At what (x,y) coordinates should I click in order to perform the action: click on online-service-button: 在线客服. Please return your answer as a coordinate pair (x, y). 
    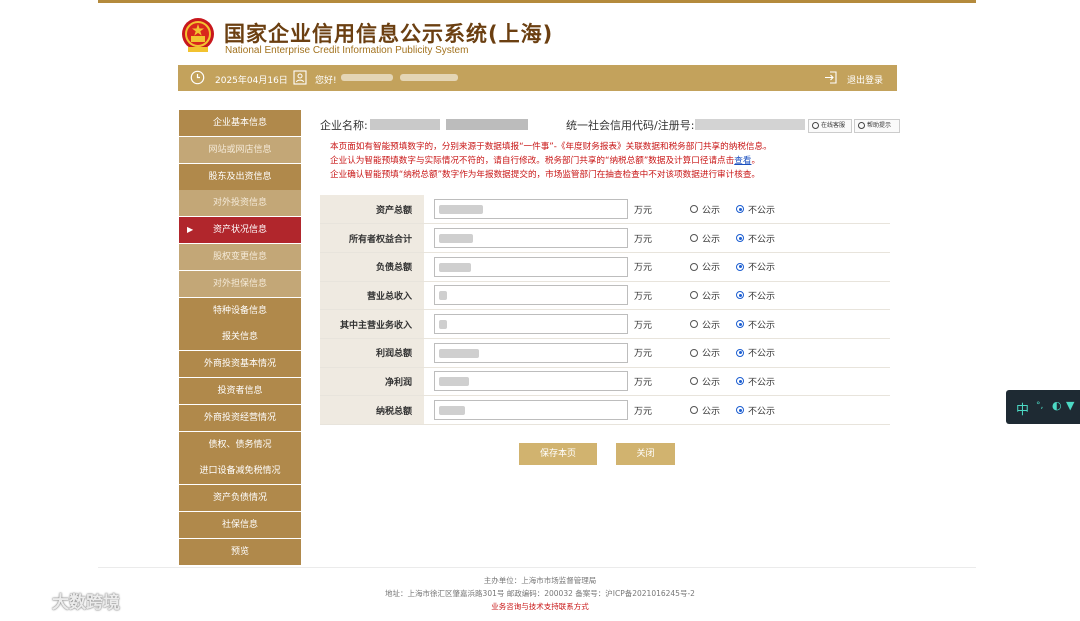
    Looking at the image, I should click on (830, 126).